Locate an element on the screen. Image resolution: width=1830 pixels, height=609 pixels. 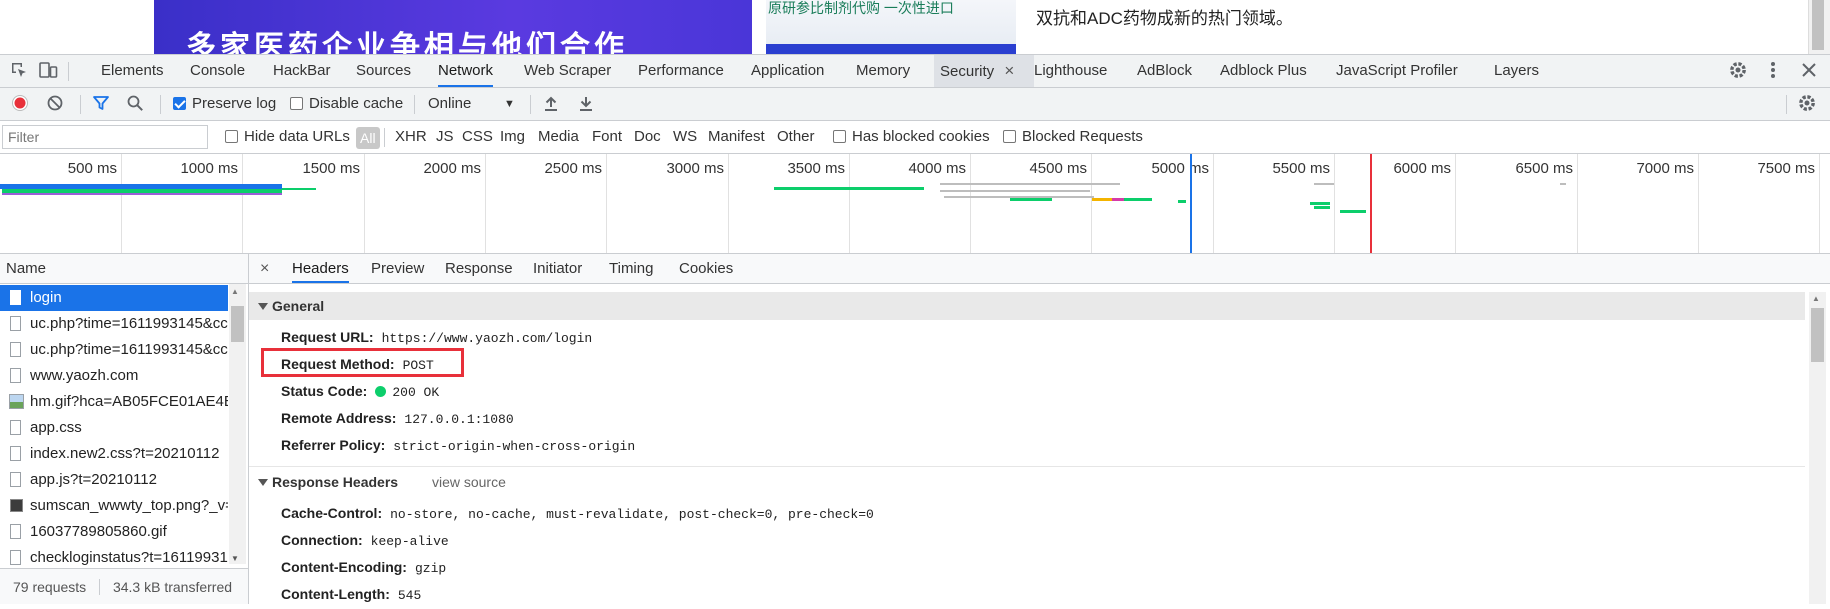
tab-layers: Layers is located at coordinates (1516, 71).